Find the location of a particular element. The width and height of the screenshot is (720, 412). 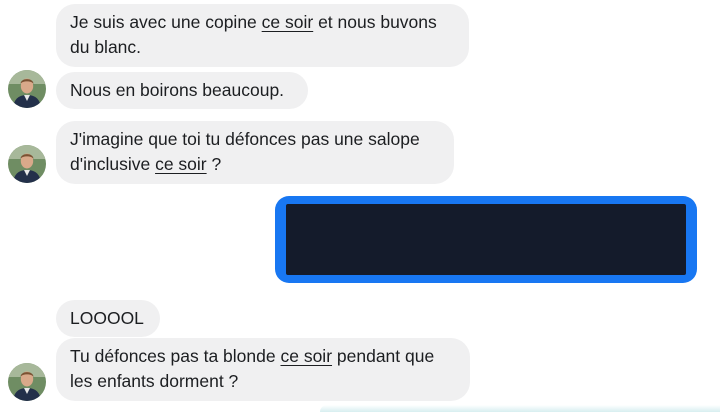

next-message-edge is located at coordinates (520, 408).